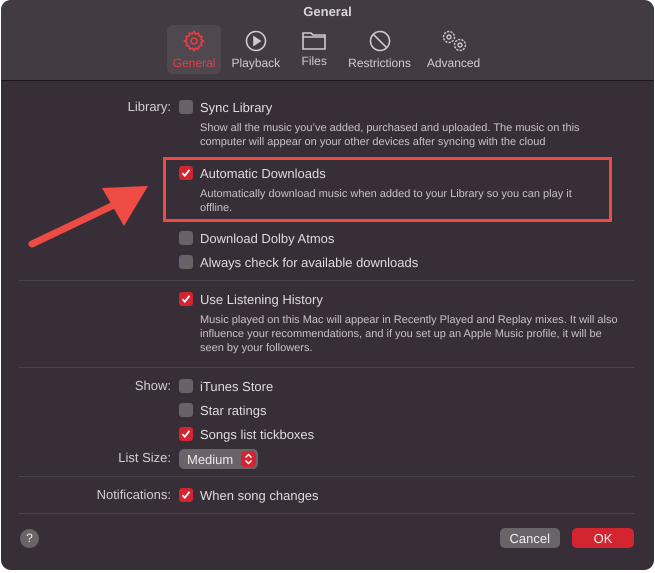 The image size is (655, 573). I want to click on stepper-icon, so click(248, 459).